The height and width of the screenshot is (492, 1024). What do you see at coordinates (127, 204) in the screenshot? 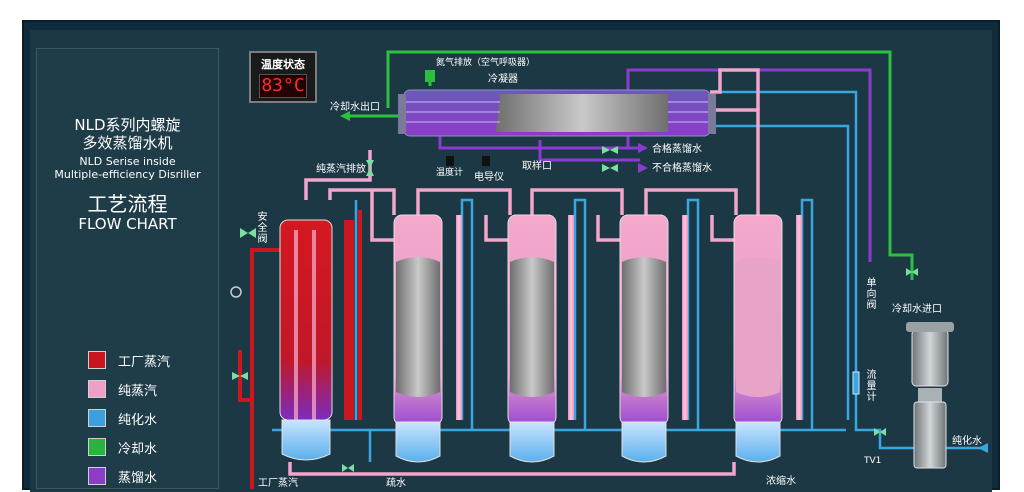
I see `flow-chart-title-cn: 工艺流程` at bounding box center [127, 204].